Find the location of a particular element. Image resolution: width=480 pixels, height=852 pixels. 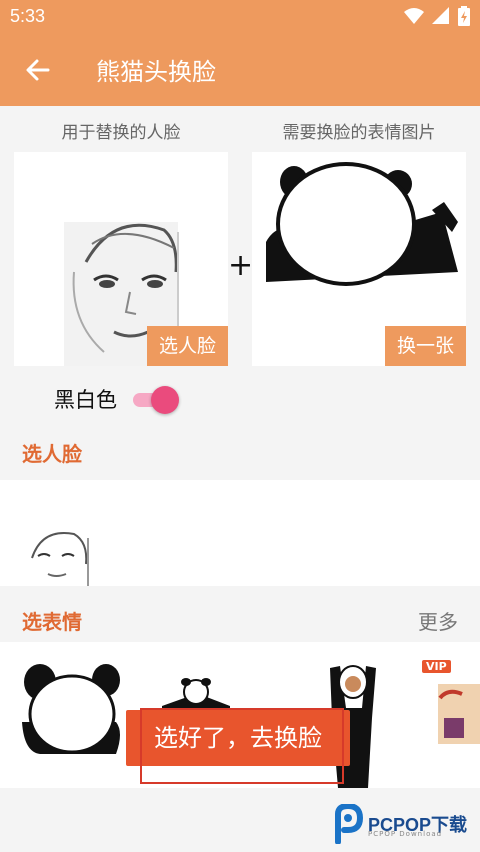

wifi-icon is located at coordinates (414, 16).